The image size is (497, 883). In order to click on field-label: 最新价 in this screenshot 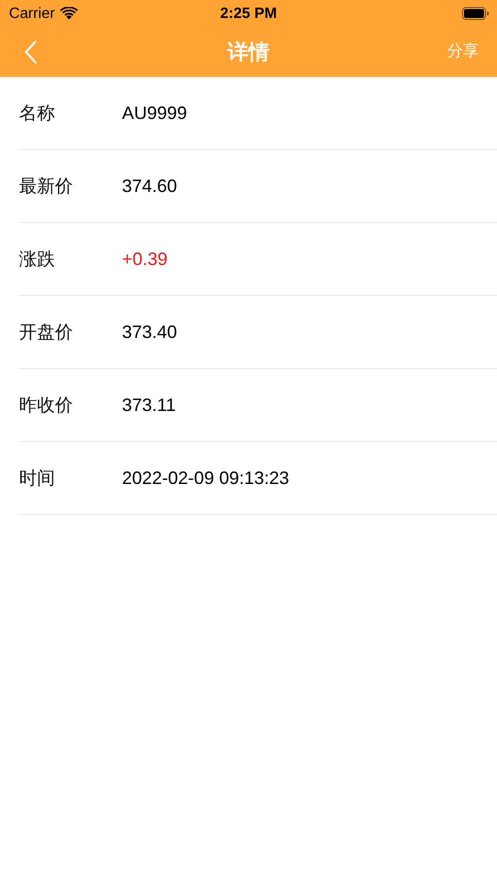, I will do `click(46, 186)`.